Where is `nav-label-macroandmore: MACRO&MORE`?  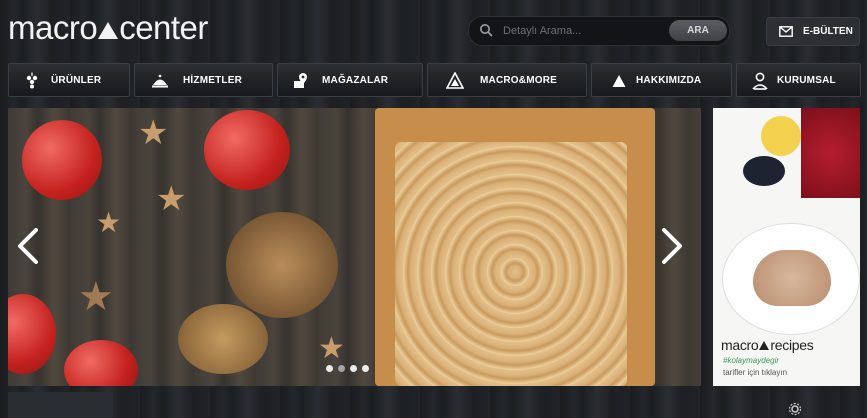 nav-label-macroandmore: MACRO&MORE is located at coordinates (518, 80).